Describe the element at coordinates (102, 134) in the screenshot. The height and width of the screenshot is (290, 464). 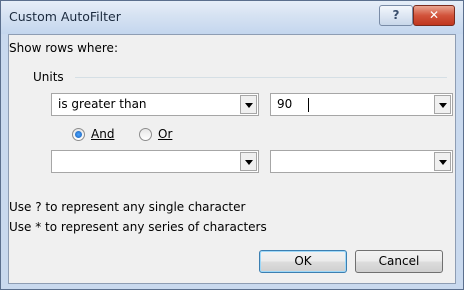
I see `and-label: And` at that location.